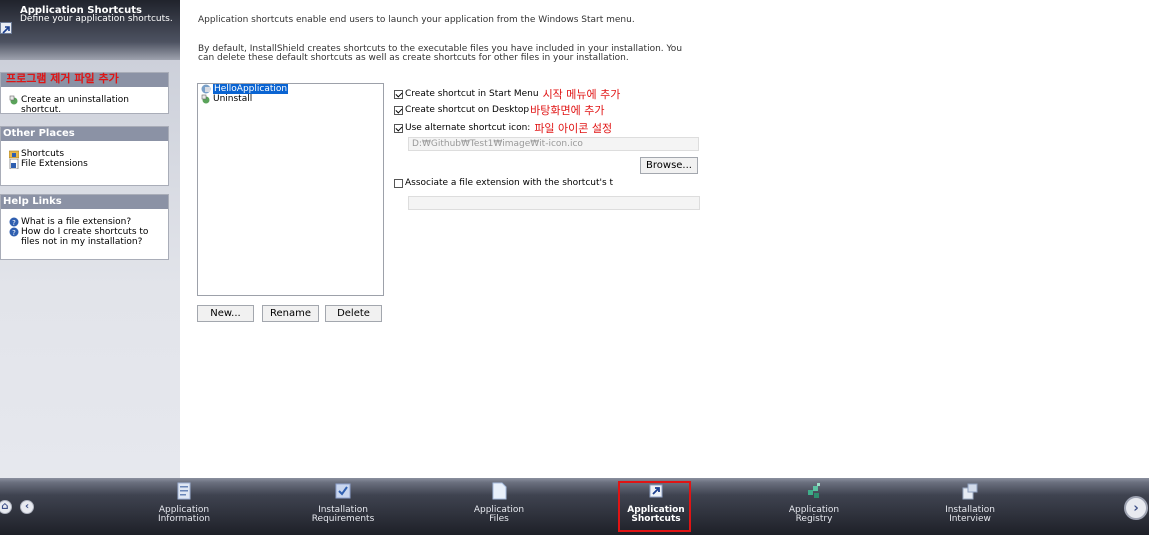 The image size is (1149, 535). What do you see at coordinates (581, 94) in the screenshot?
I see `start-menu-annotation: 시작 메뉴에 추가` at bounding box center [581, 94].